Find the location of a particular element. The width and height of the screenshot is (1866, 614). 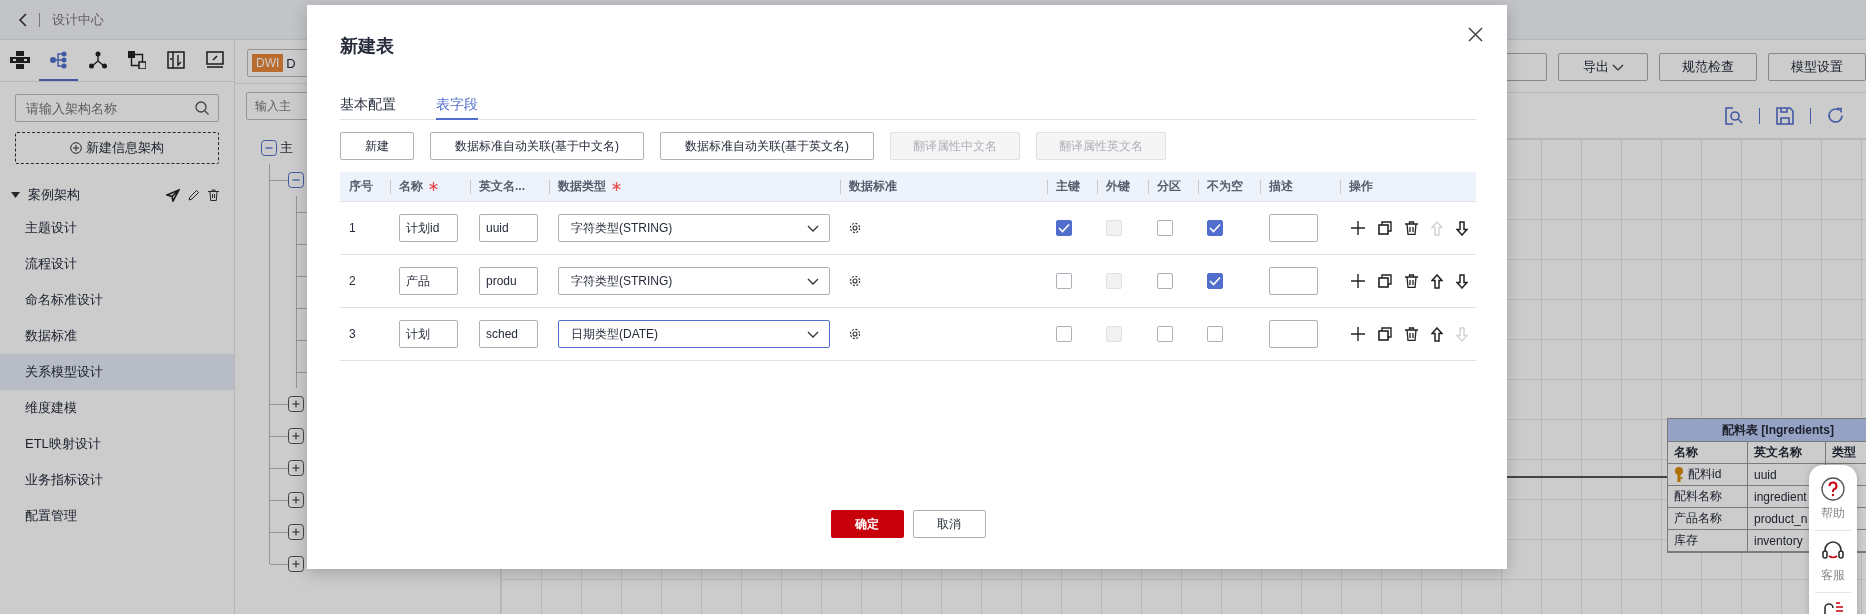

column-header: 外键 is located at coordinates (1118, 186).